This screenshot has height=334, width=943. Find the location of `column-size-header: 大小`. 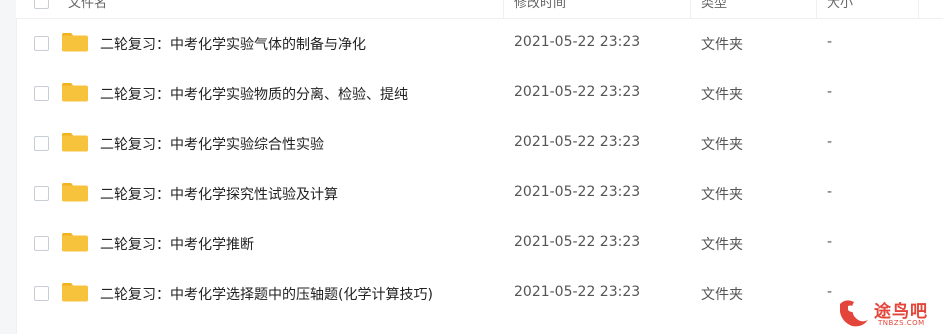

column-size-header: 大小 is located at coordinates (840, 5).